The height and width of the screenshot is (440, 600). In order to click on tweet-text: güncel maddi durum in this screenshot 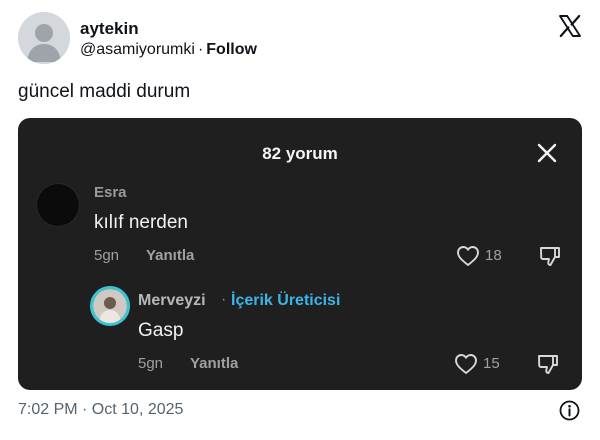, I will do `click(104, 91)`.